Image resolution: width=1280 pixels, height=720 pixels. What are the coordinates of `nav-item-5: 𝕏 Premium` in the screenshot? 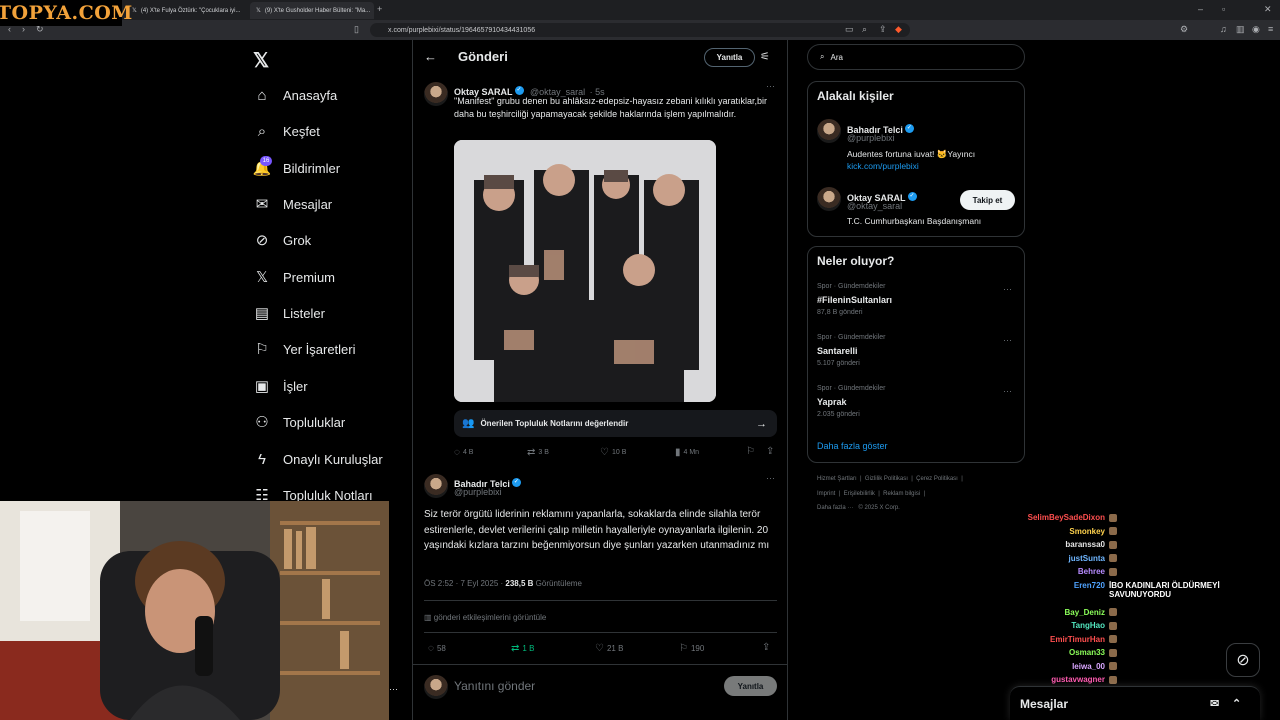 It's located at (294, 277).